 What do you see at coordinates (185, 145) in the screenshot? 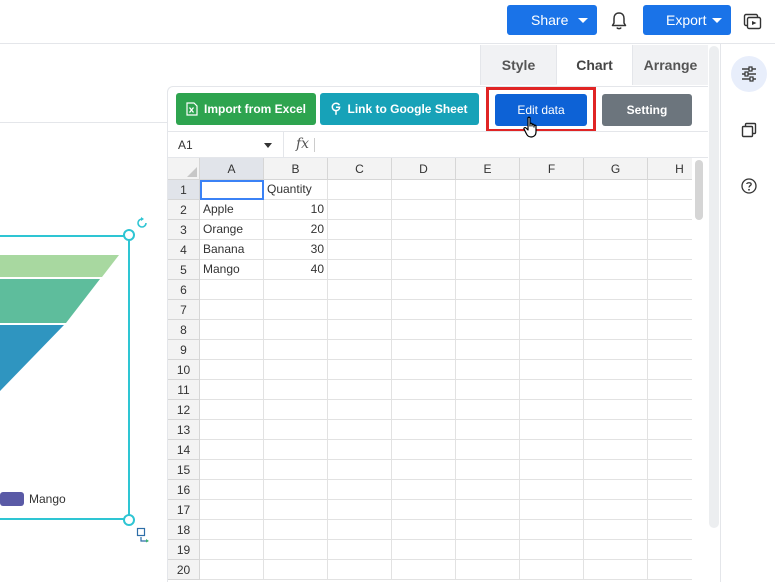
I see `cell-reference: A1` at bounding box center [185, 145].